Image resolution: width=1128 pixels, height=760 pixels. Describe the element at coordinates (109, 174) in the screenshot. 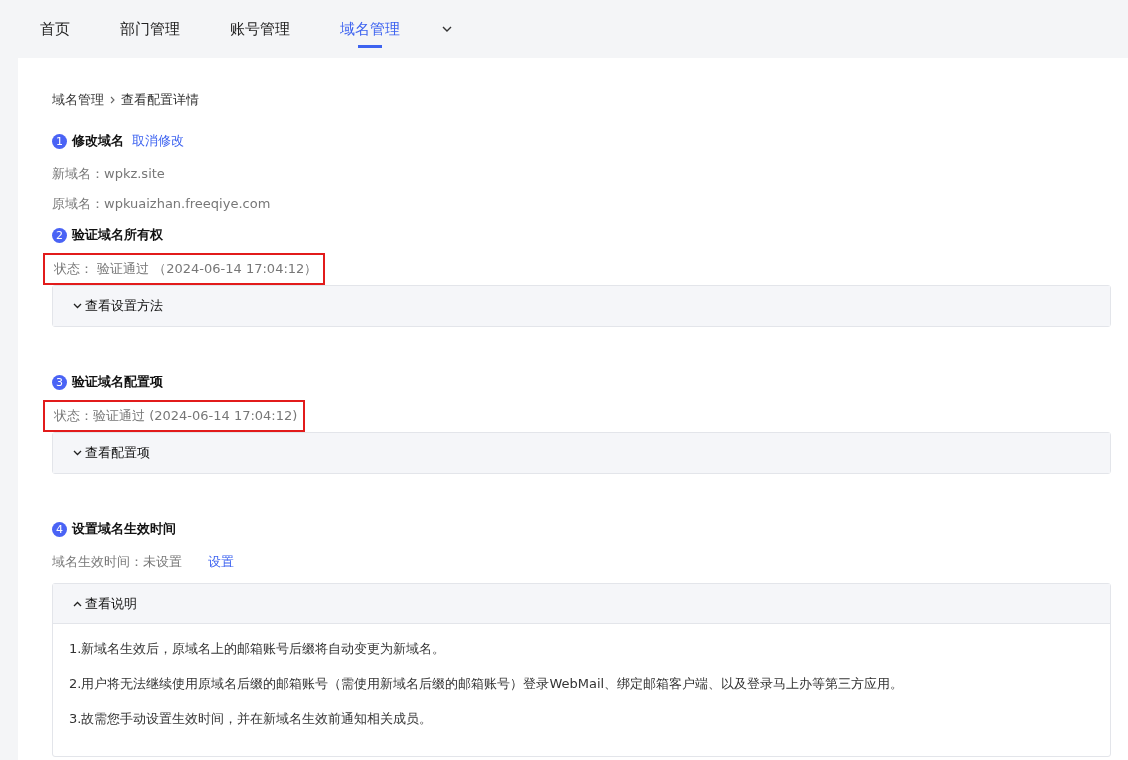

I see `domain-info-text: 新域名：wpkz.site` at that location.